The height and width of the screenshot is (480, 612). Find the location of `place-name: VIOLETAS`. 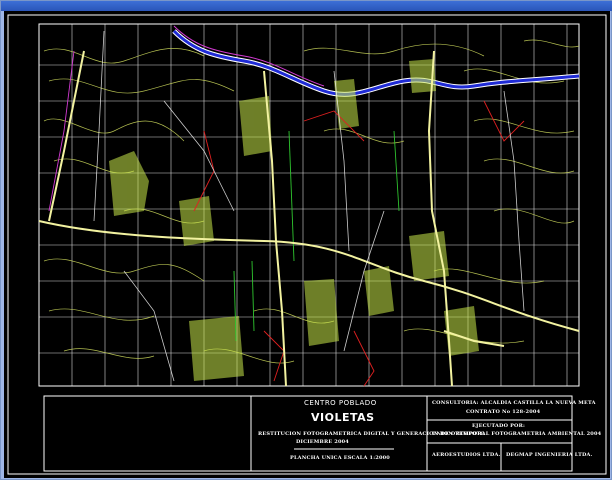

place-name: VIOLETAS is located at coordinates (343, 417).